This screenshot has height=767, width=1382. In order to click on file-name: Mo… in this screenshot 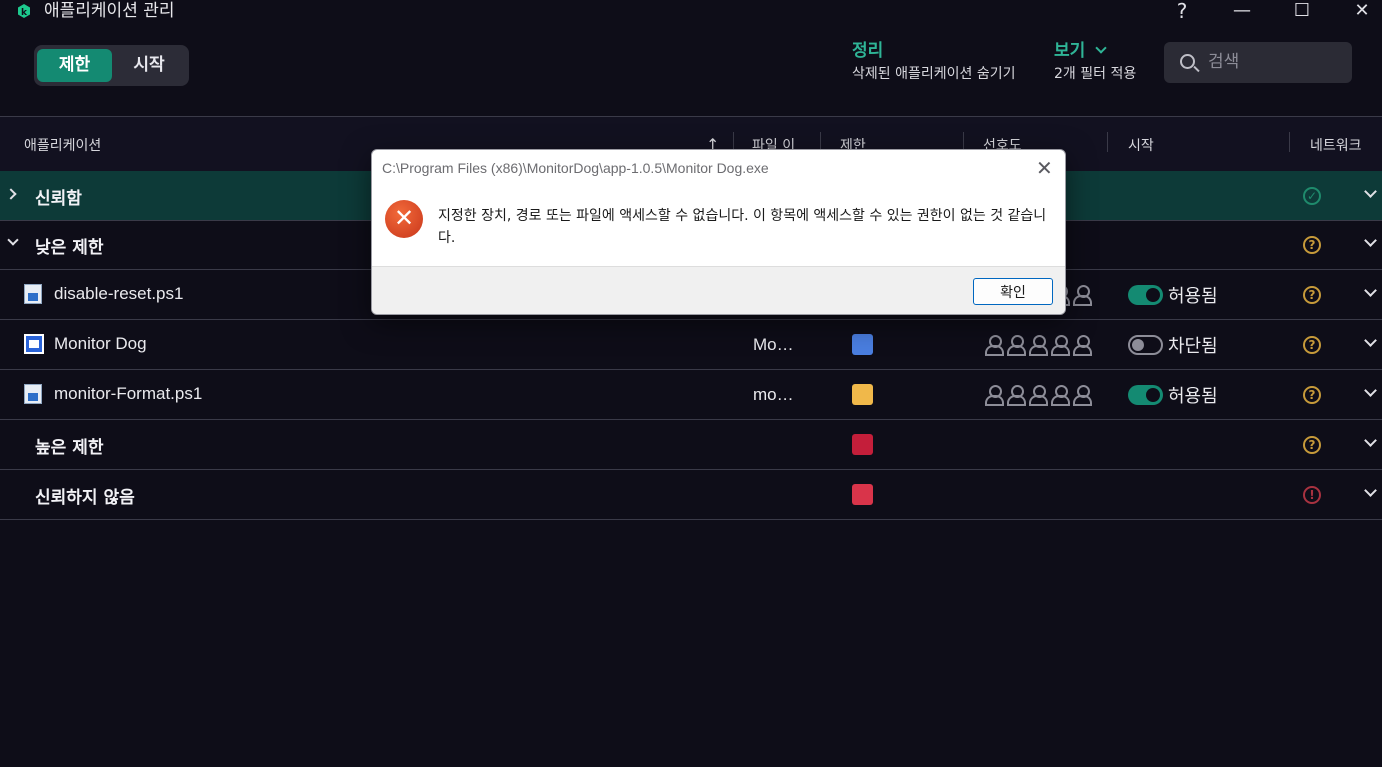, I will do `click(773, 344)`.